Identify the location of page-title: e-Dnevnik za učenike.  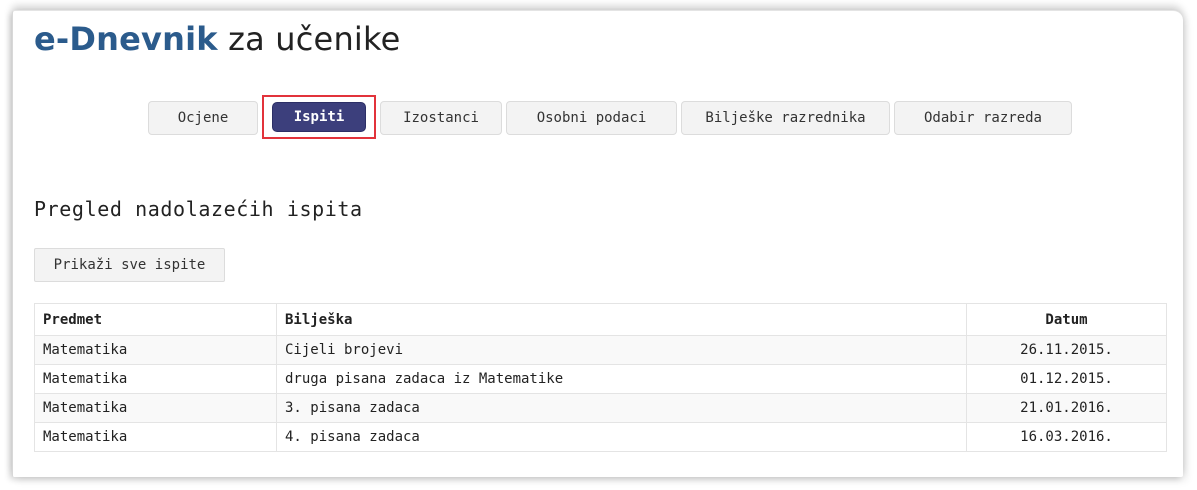
(217, 39).